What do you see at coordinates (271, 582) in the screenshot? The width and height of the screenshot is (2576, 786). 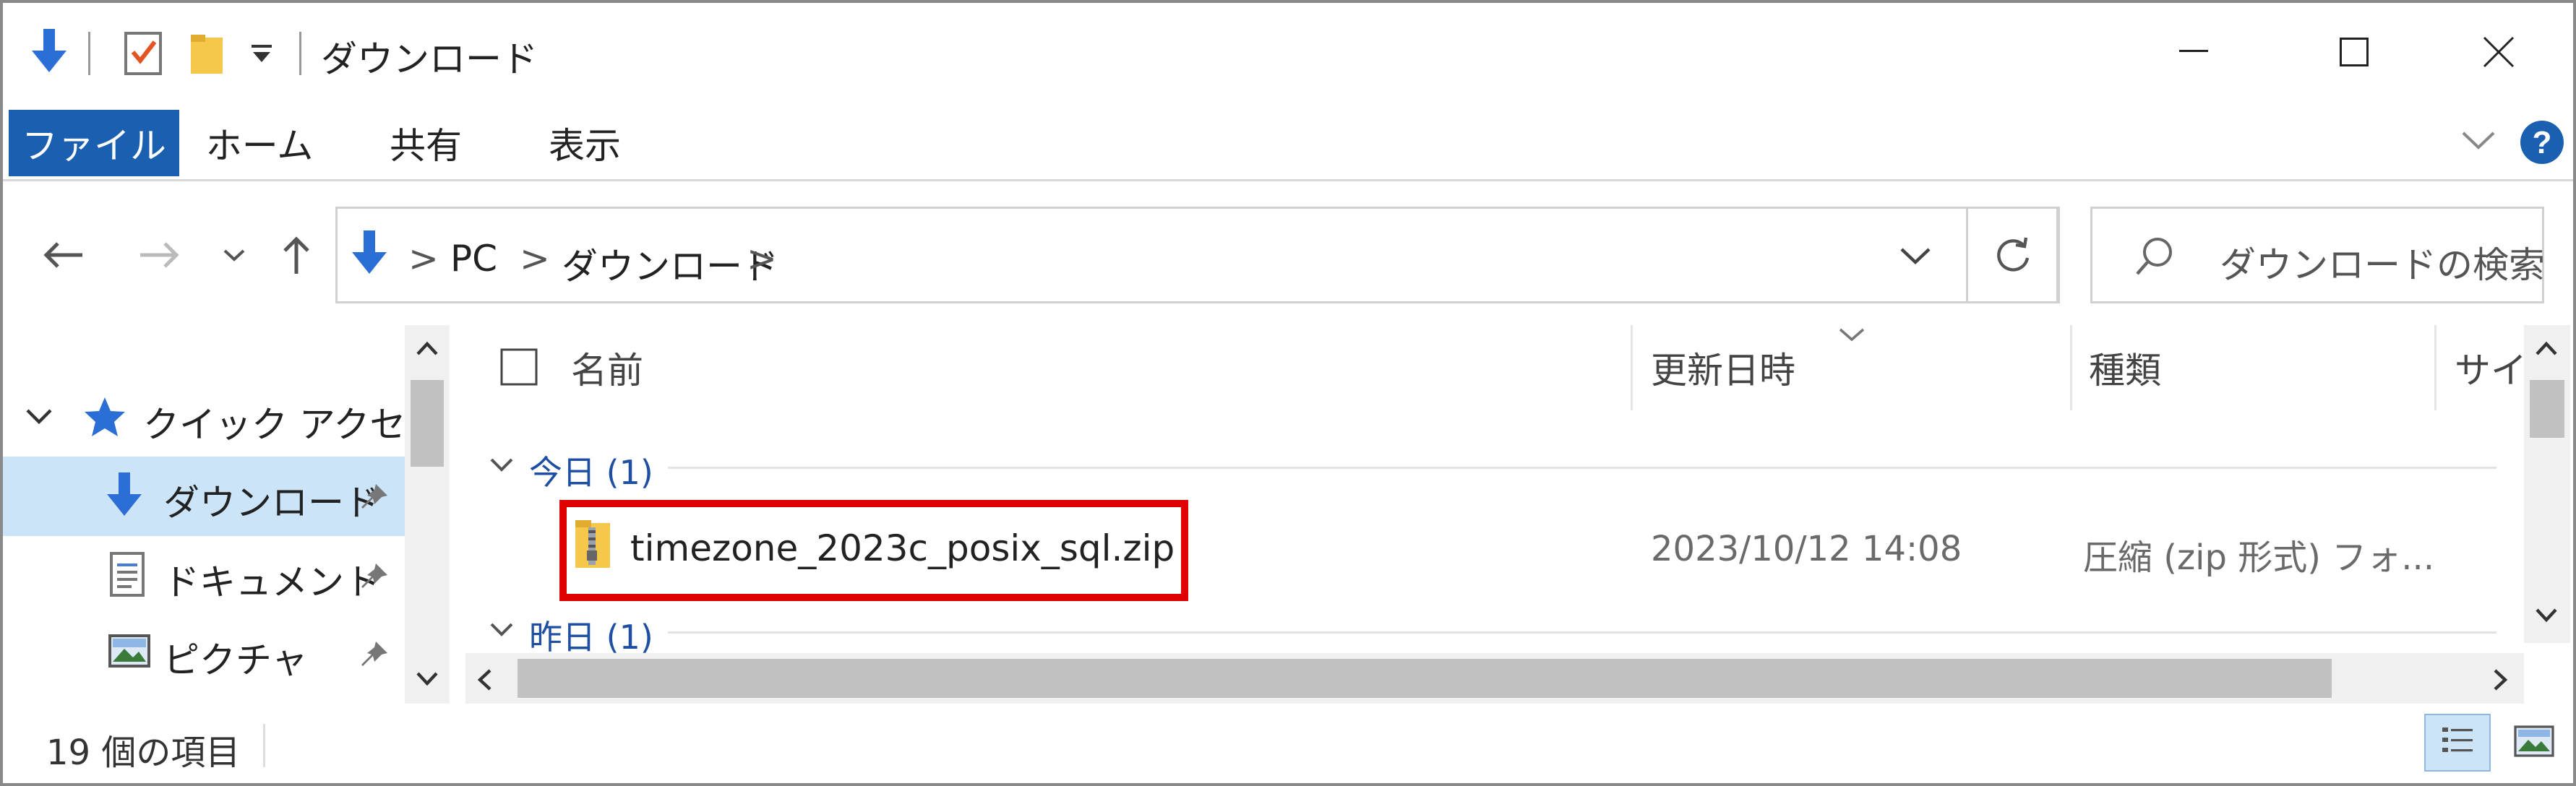 I see `nav-item-label: ドキュメント` at bounding box center [271, 582].